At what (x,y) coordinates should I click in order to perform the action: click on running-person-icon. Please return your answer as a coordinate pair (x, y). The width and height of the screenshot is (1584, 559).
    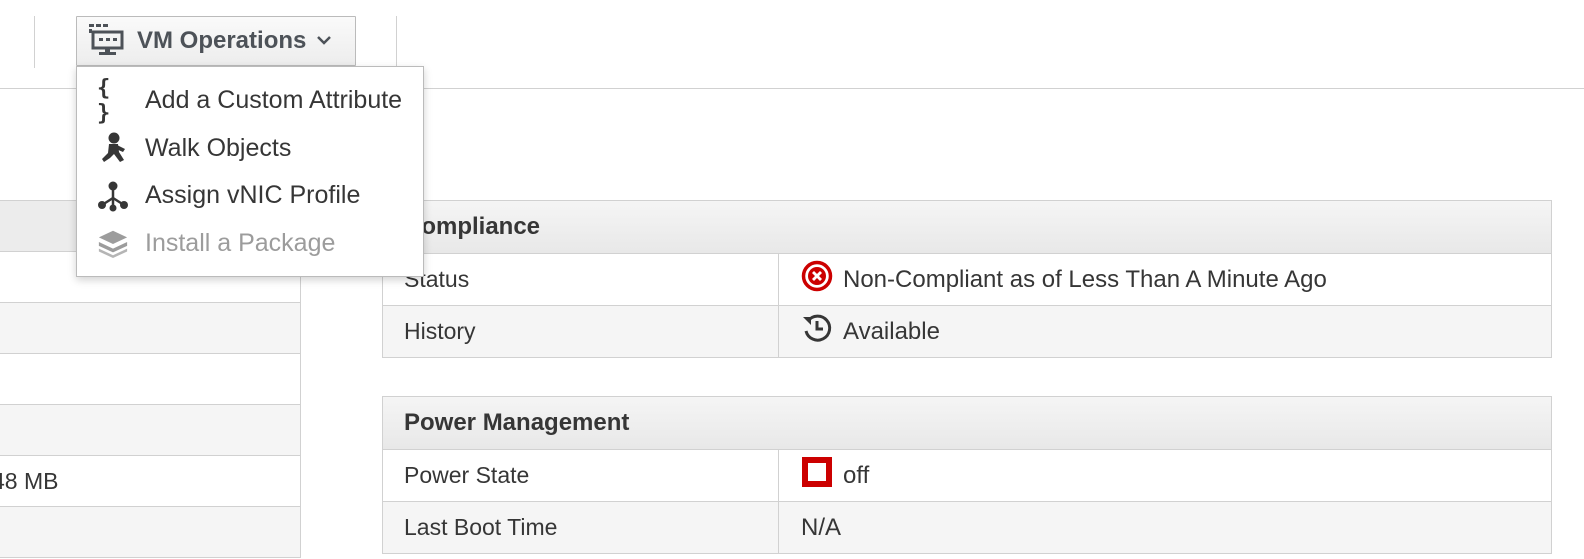
    Looking at the image, I should click on (113, 148).